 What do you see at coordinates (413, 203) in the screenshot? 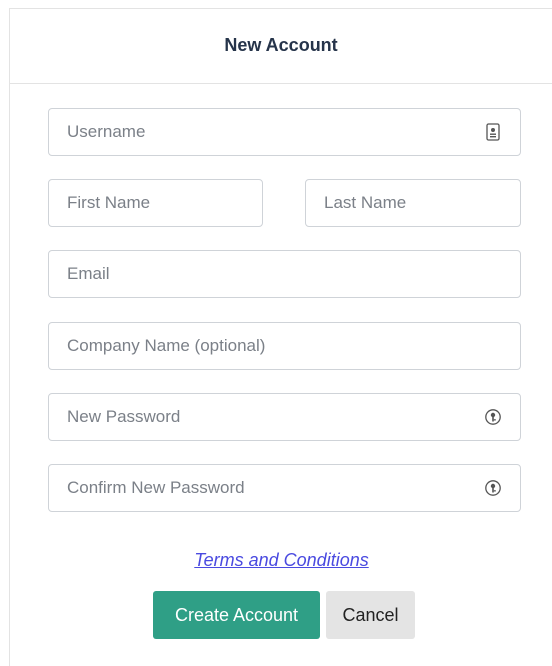
I see `last-name-field: Last Name` at bounding box center [413, 203].